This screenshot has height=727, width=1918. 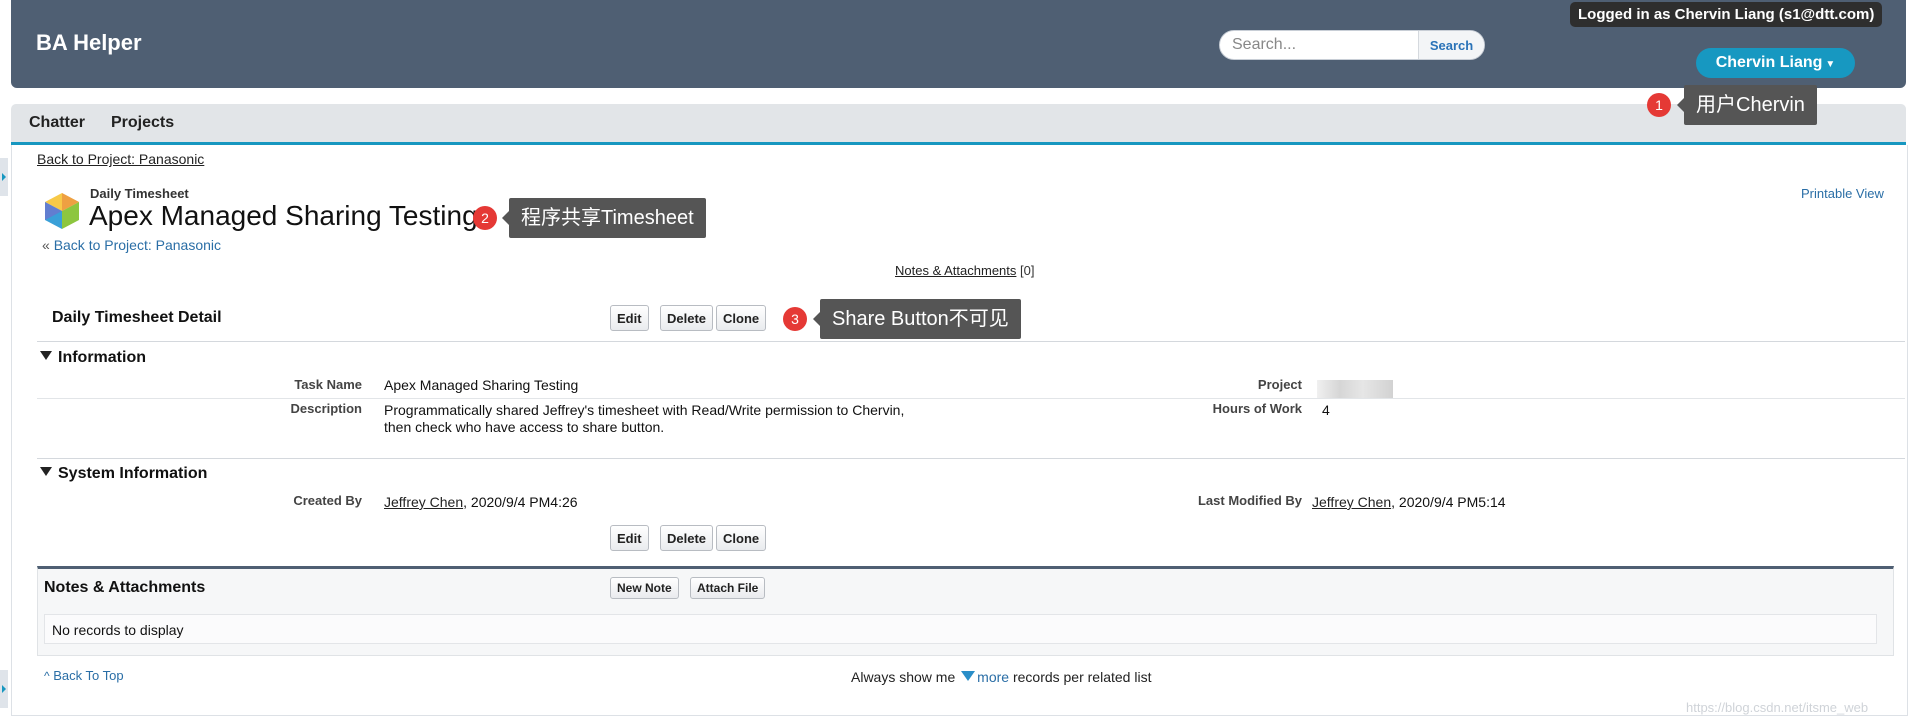 I want to click on notes-count: [0], so click(x=1027, y=270).